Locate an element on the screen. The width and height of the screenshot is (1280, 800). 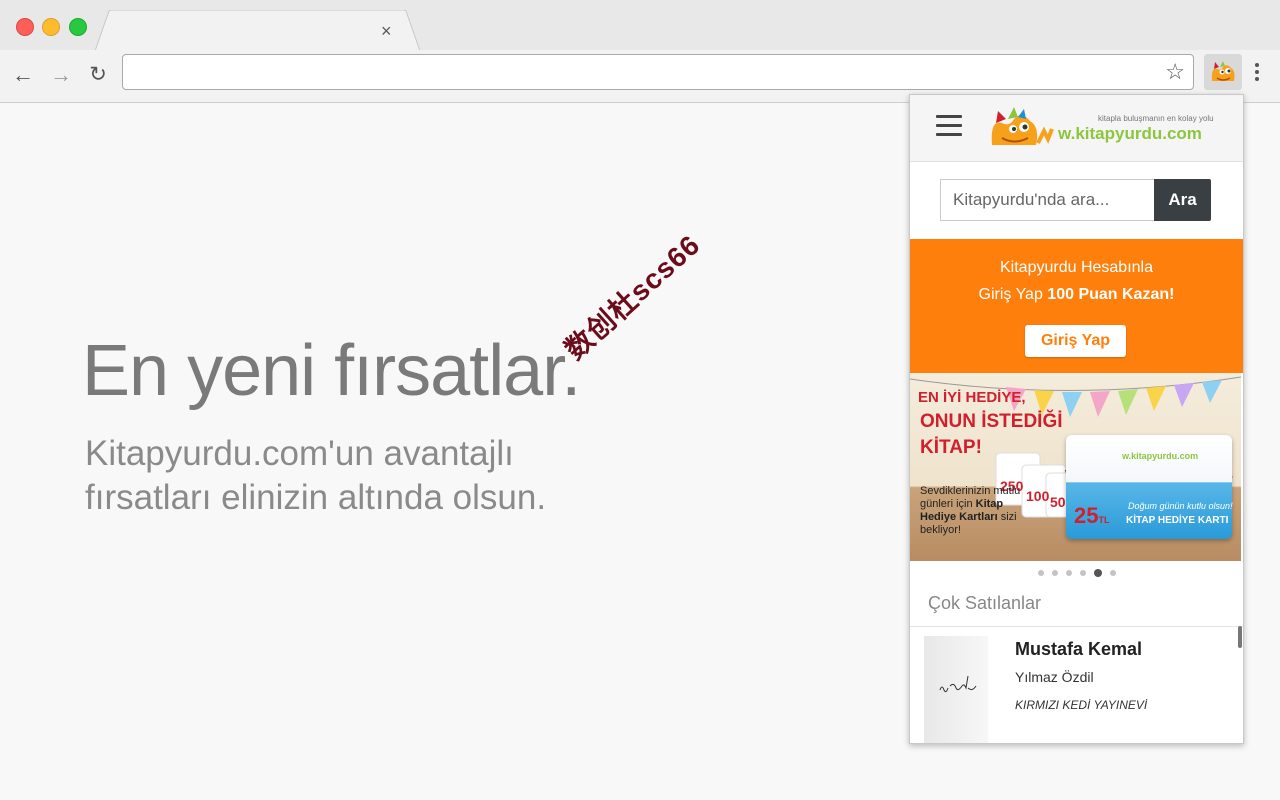
bestsellers-title: Çok Satılanlar is located at coordinates (985, 603).